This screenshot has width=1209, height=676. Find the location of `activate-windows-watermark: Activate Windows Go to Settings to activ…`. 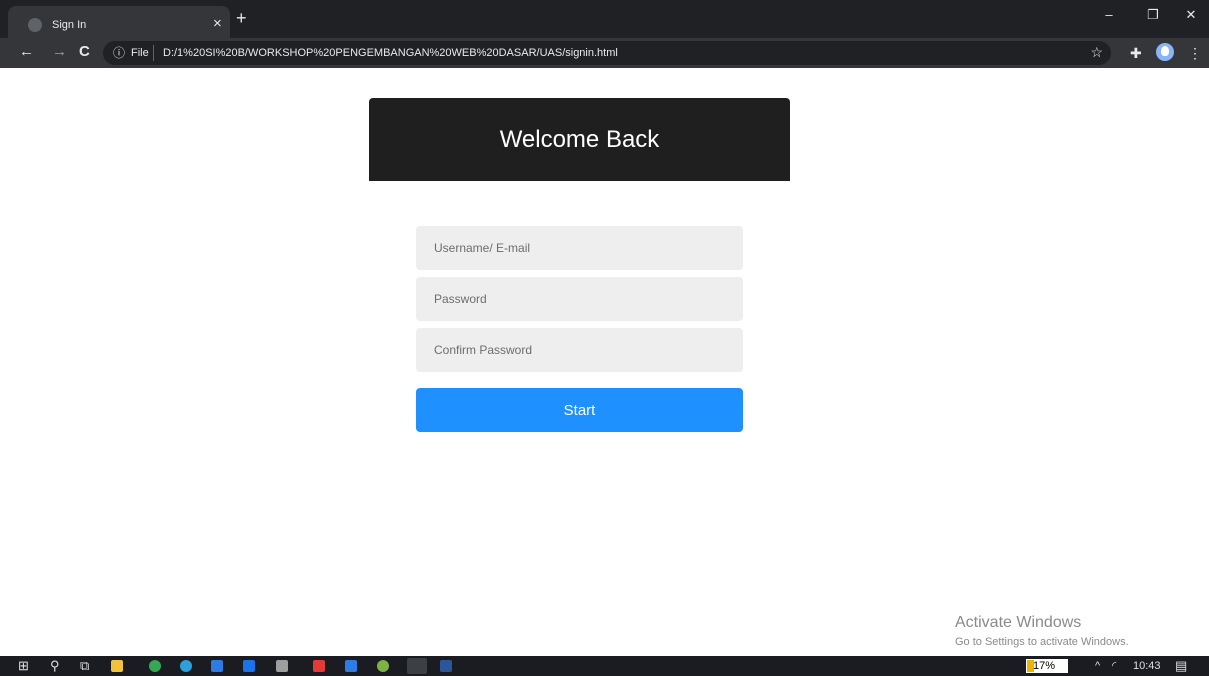

activate-windows-watermark: Activate Windows Go to Settings to activ… is located at coordinates (1042, 631).